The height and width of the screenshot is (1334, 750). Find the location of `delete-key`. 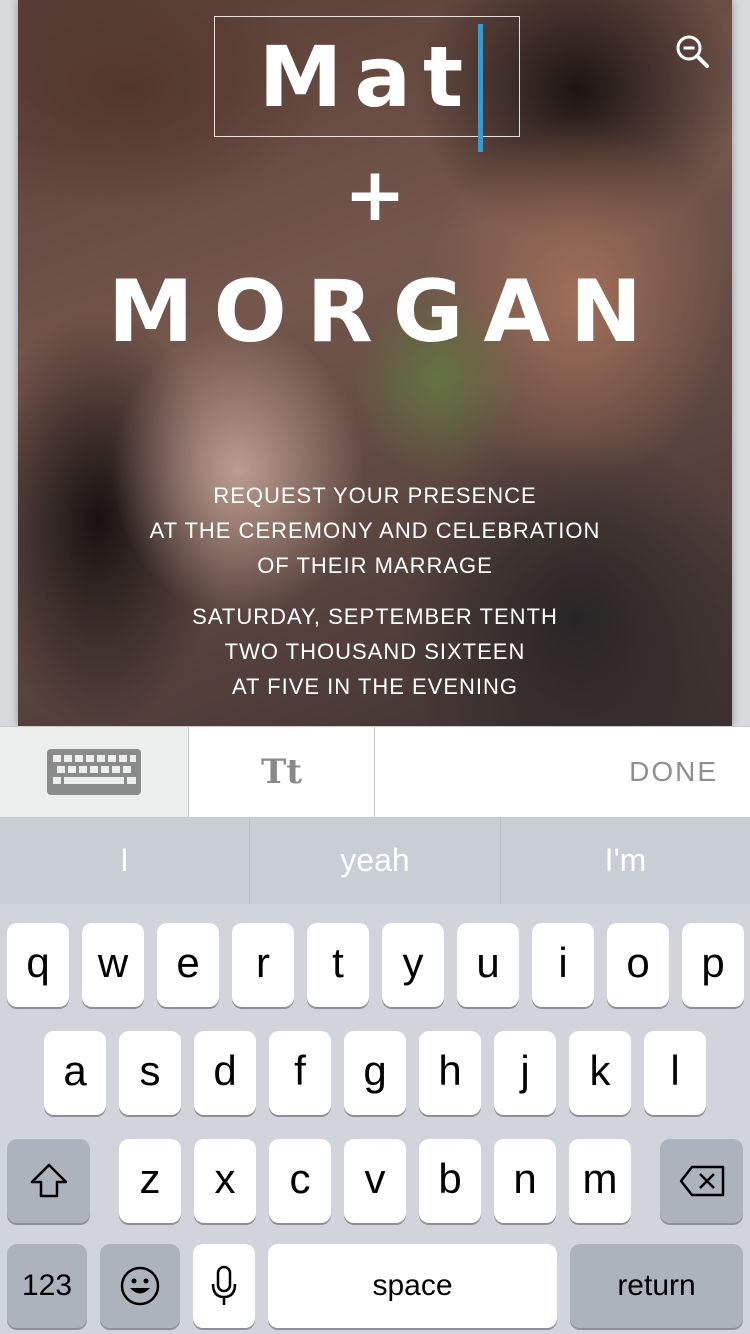

delete-key is located at coordinates (701, 1181).